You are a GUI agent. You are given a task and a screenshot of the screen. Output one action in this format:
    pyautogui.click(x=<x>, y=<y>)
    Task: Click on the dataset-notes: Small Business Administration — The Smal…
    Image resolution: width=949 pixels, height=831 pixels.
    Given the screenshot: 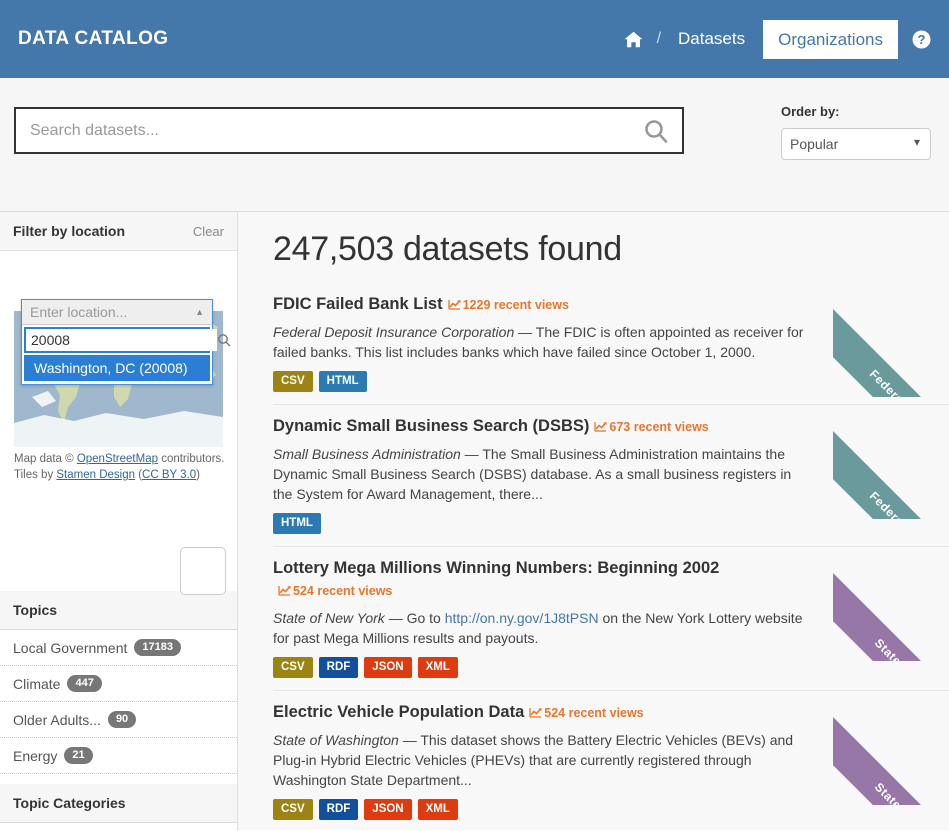 What is the action you would take?
    pyautogui.click(x=532, y=474)
    